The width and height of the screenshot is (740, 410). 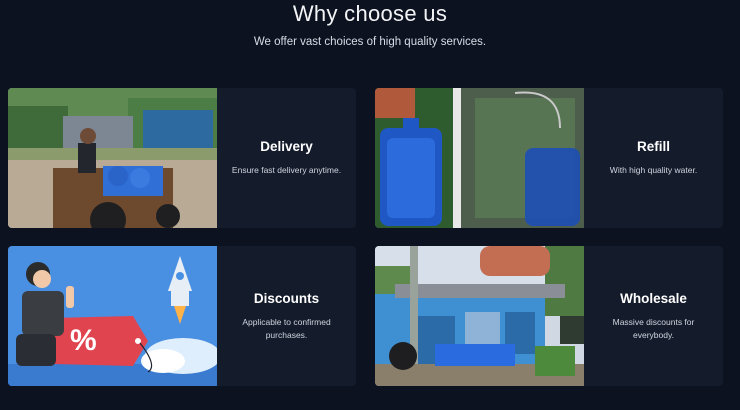 I want to click on card-title: Wholesale, so click(x=653, y=298).